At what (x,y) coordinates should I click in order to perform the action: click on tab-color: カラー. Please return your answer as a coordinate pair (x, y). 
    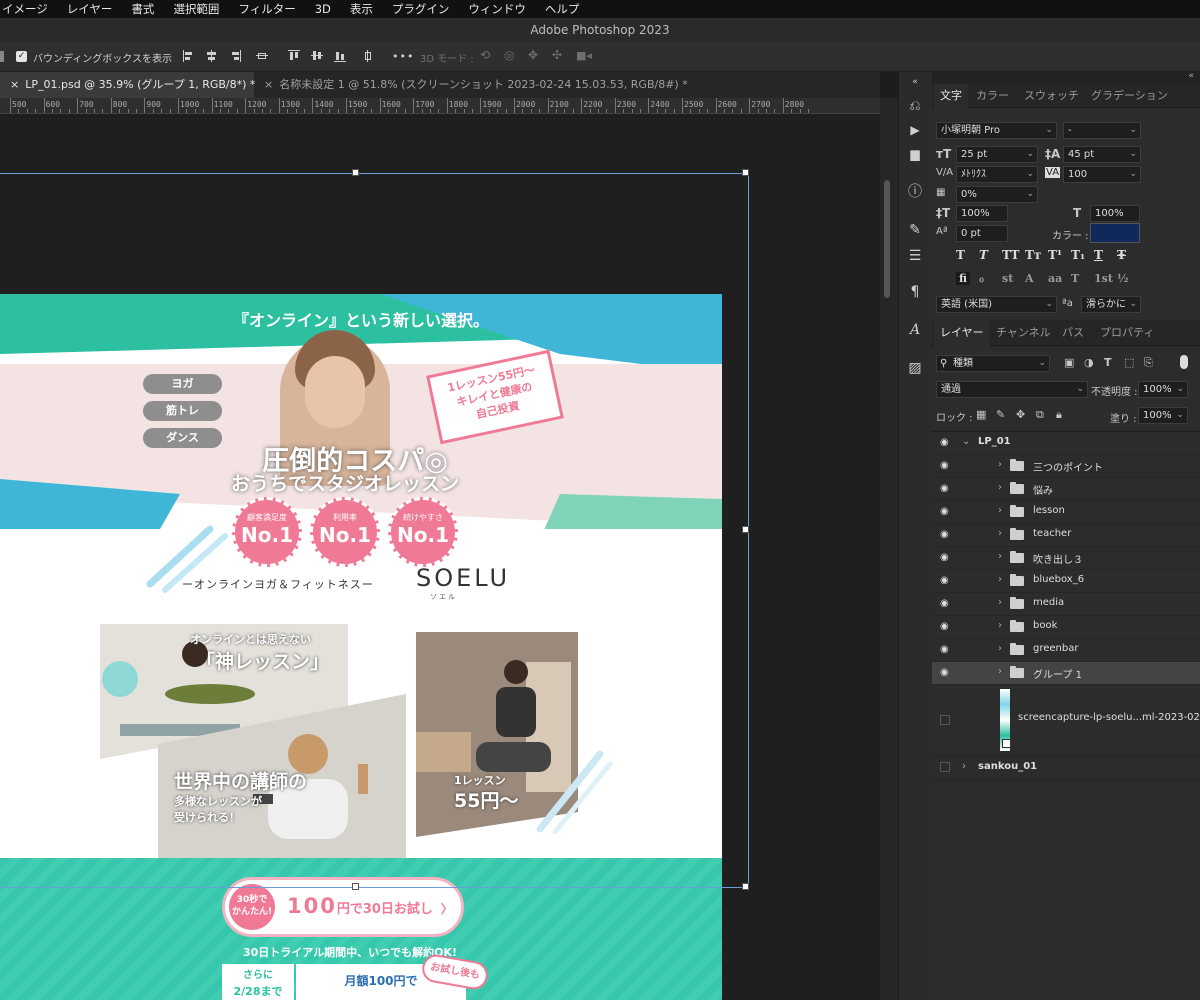
    Looking at the image, I should click on (992, 96).